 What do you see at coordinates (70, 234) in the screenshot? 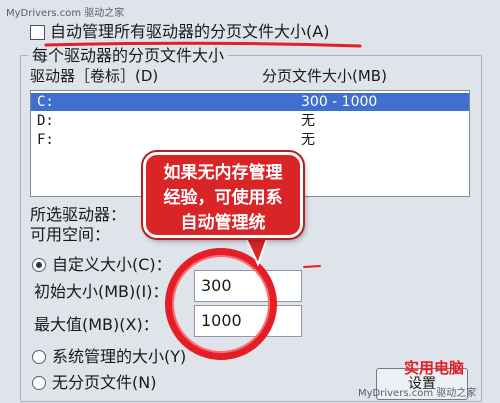
I see `available-space-label: 可用空间：` at bounding box center [70, 234].